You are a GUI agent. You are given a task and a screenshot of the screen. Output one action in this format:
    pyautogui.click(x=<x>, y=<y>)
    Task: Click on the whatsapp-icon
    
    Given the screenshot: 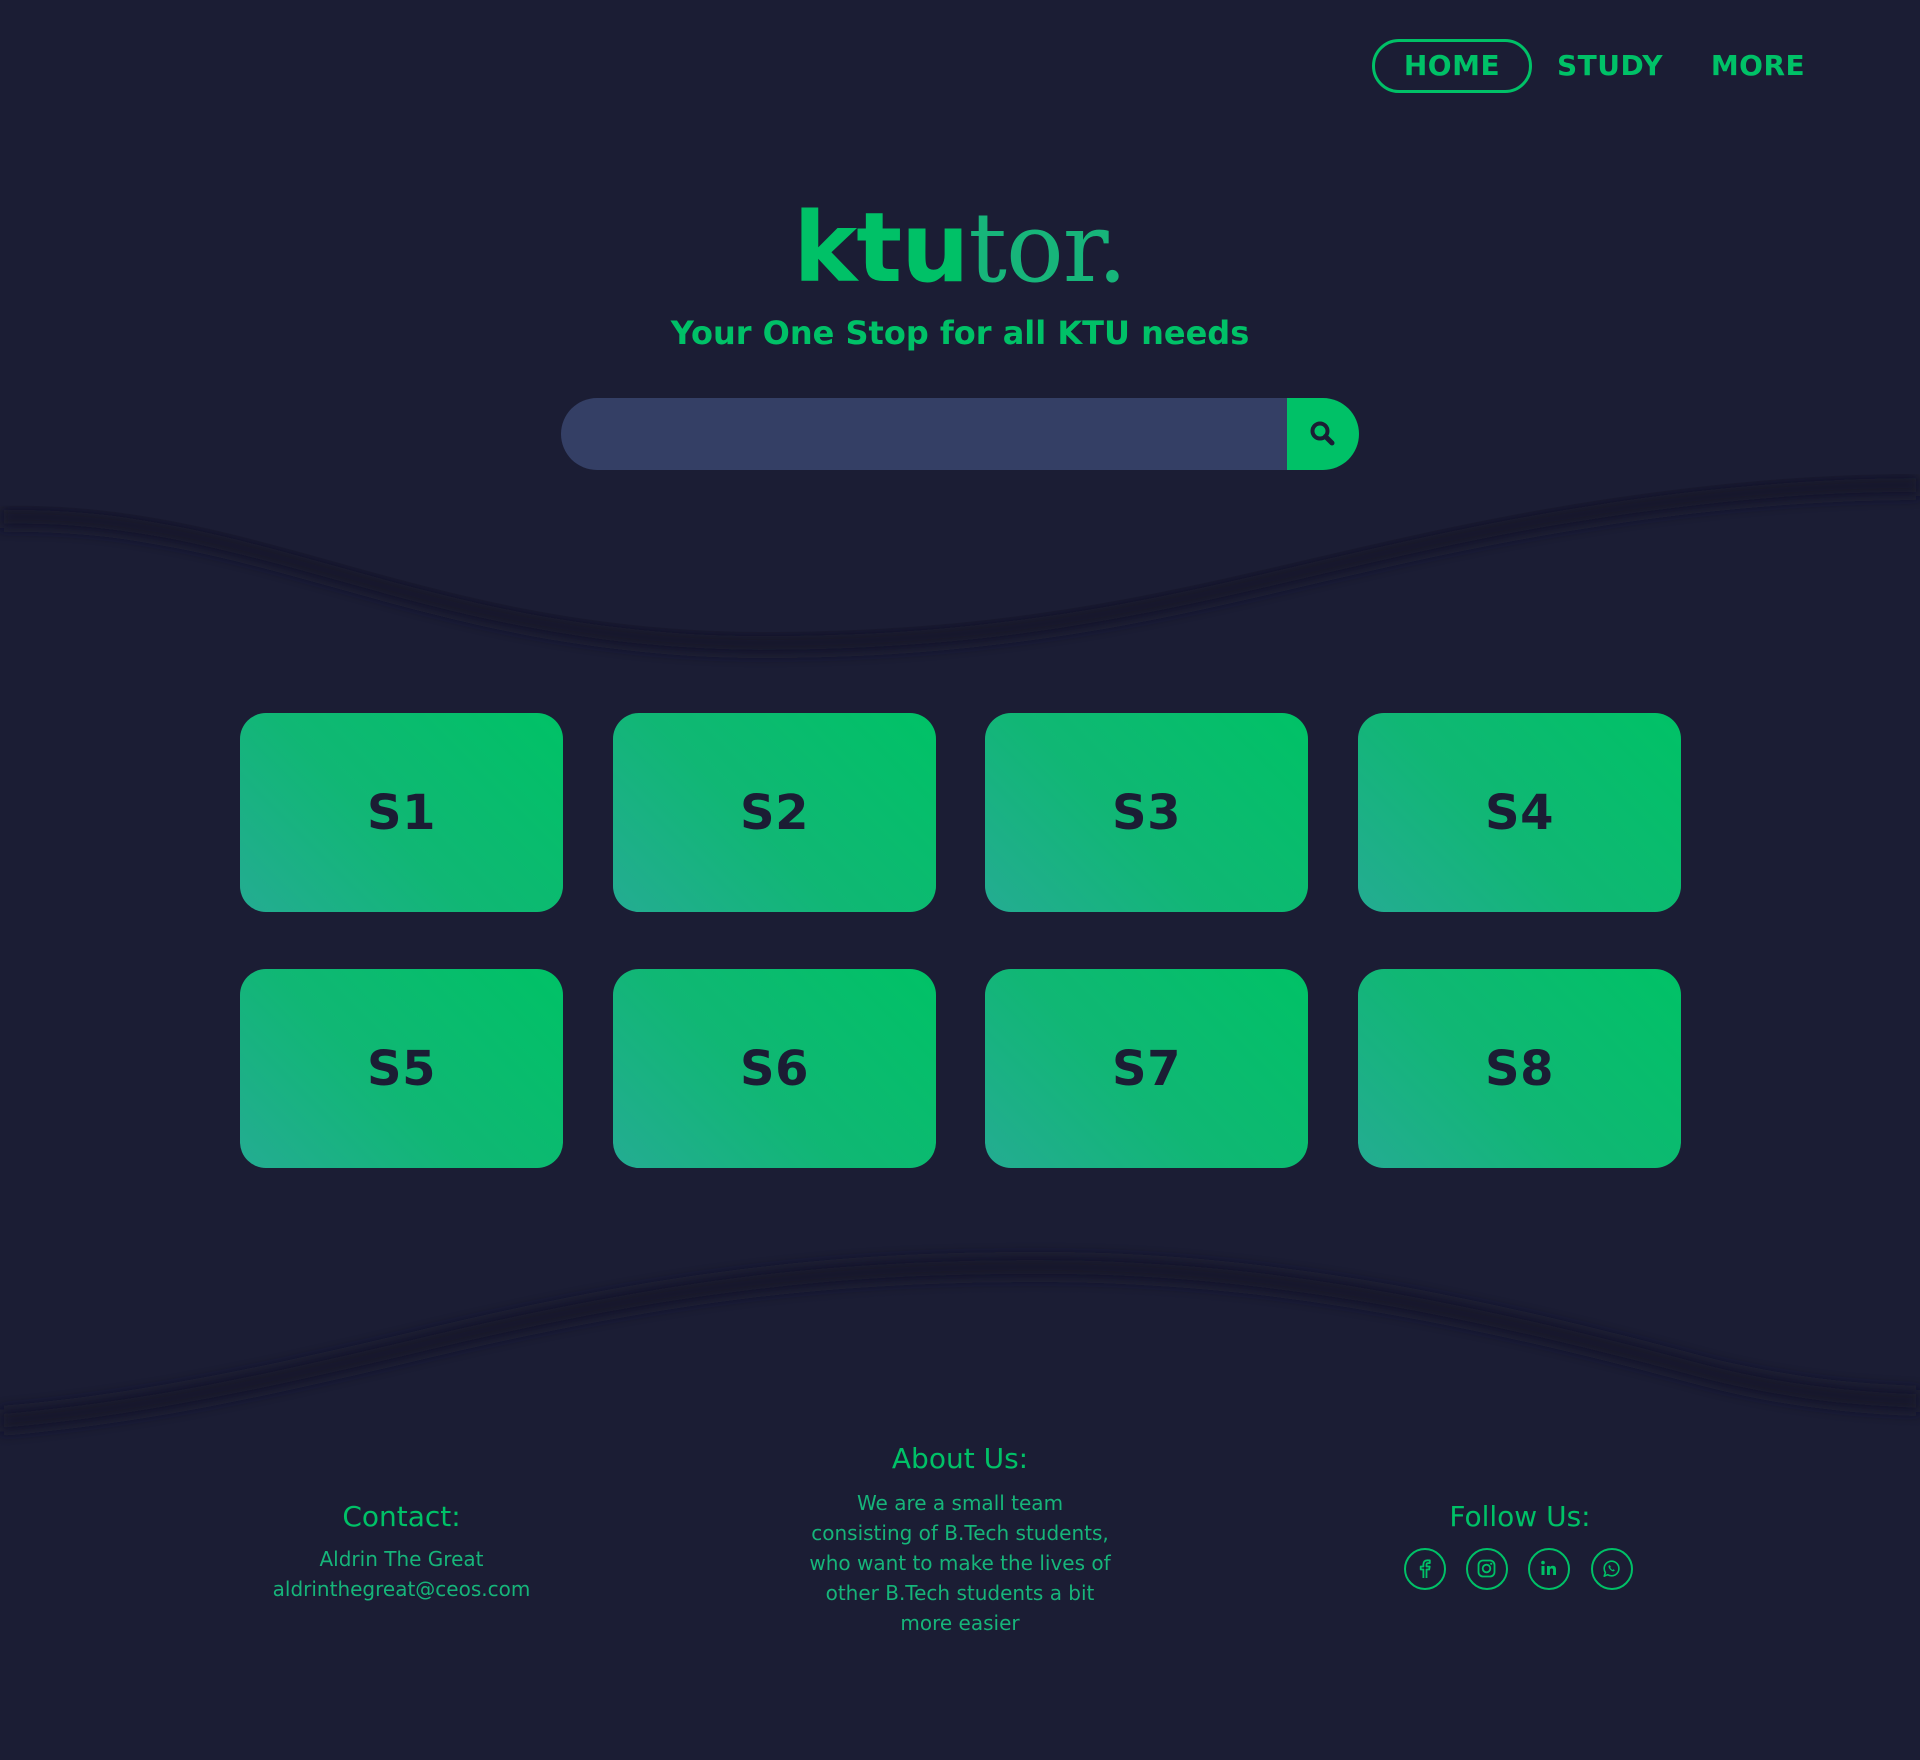 What is the action you would take?
    pyautogui.click(x=1611, y=1568)
    